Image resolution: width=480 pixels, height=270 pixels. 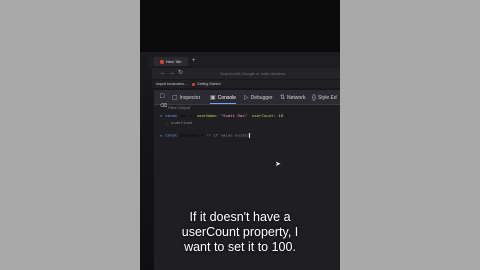 What do you see at coordinates (223, 98) in the screenshot?
I see `tab-console: ▣ Console` at bounding box center [223, 98].